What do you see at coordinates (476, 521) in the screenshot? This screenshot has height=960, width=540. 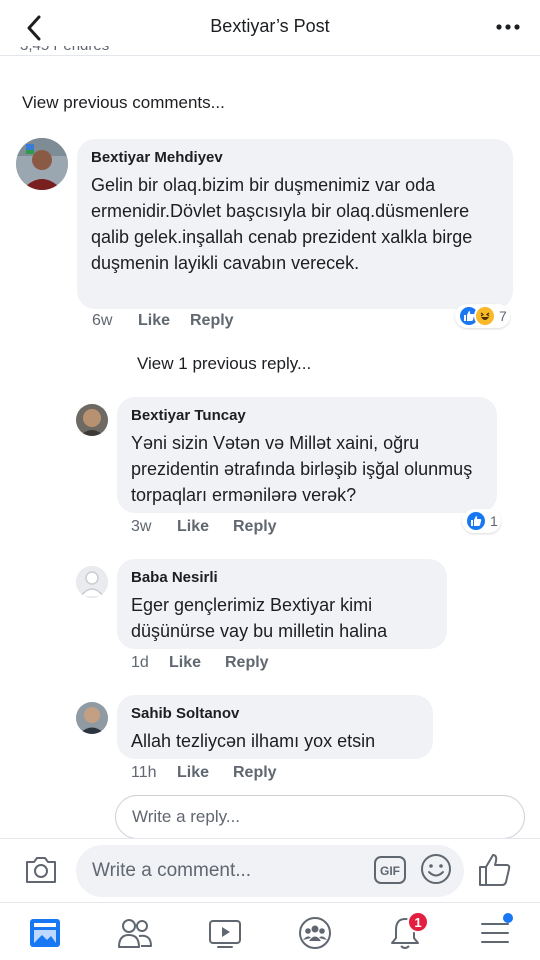 I see `like-reaction-icon` at bounding box center [476, 521].